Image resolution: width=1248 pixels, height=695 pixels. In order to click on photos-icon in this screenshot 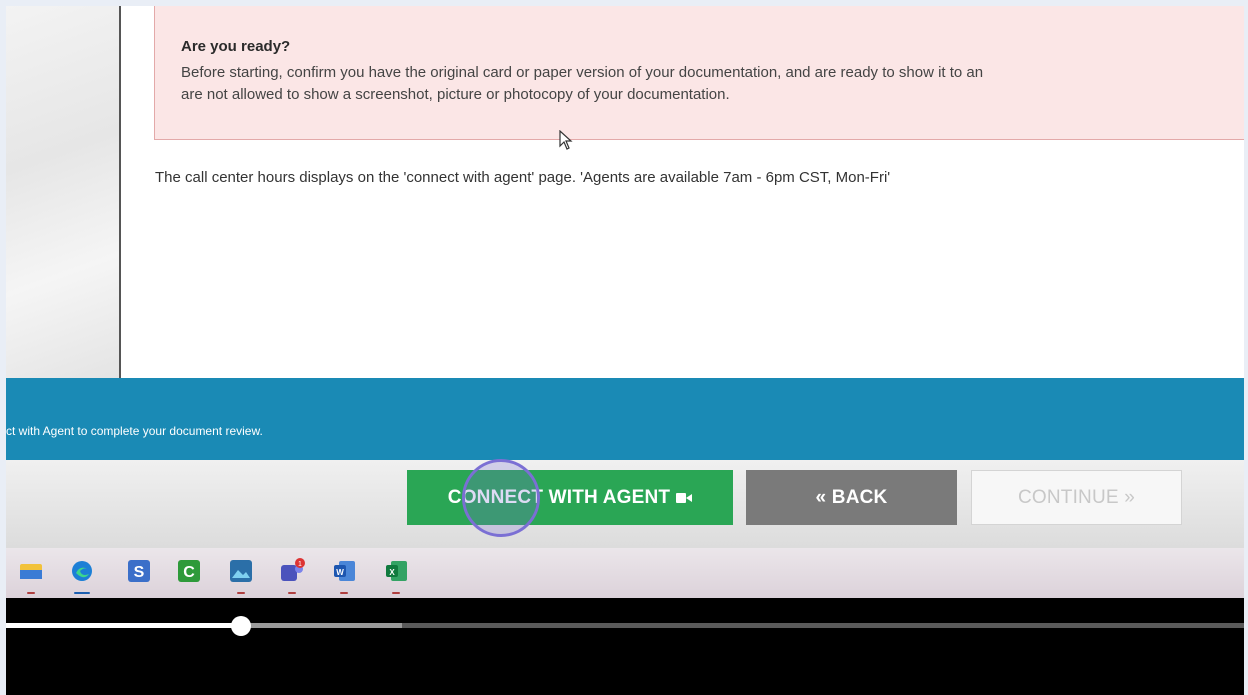, I will do `click(241, 571)`.